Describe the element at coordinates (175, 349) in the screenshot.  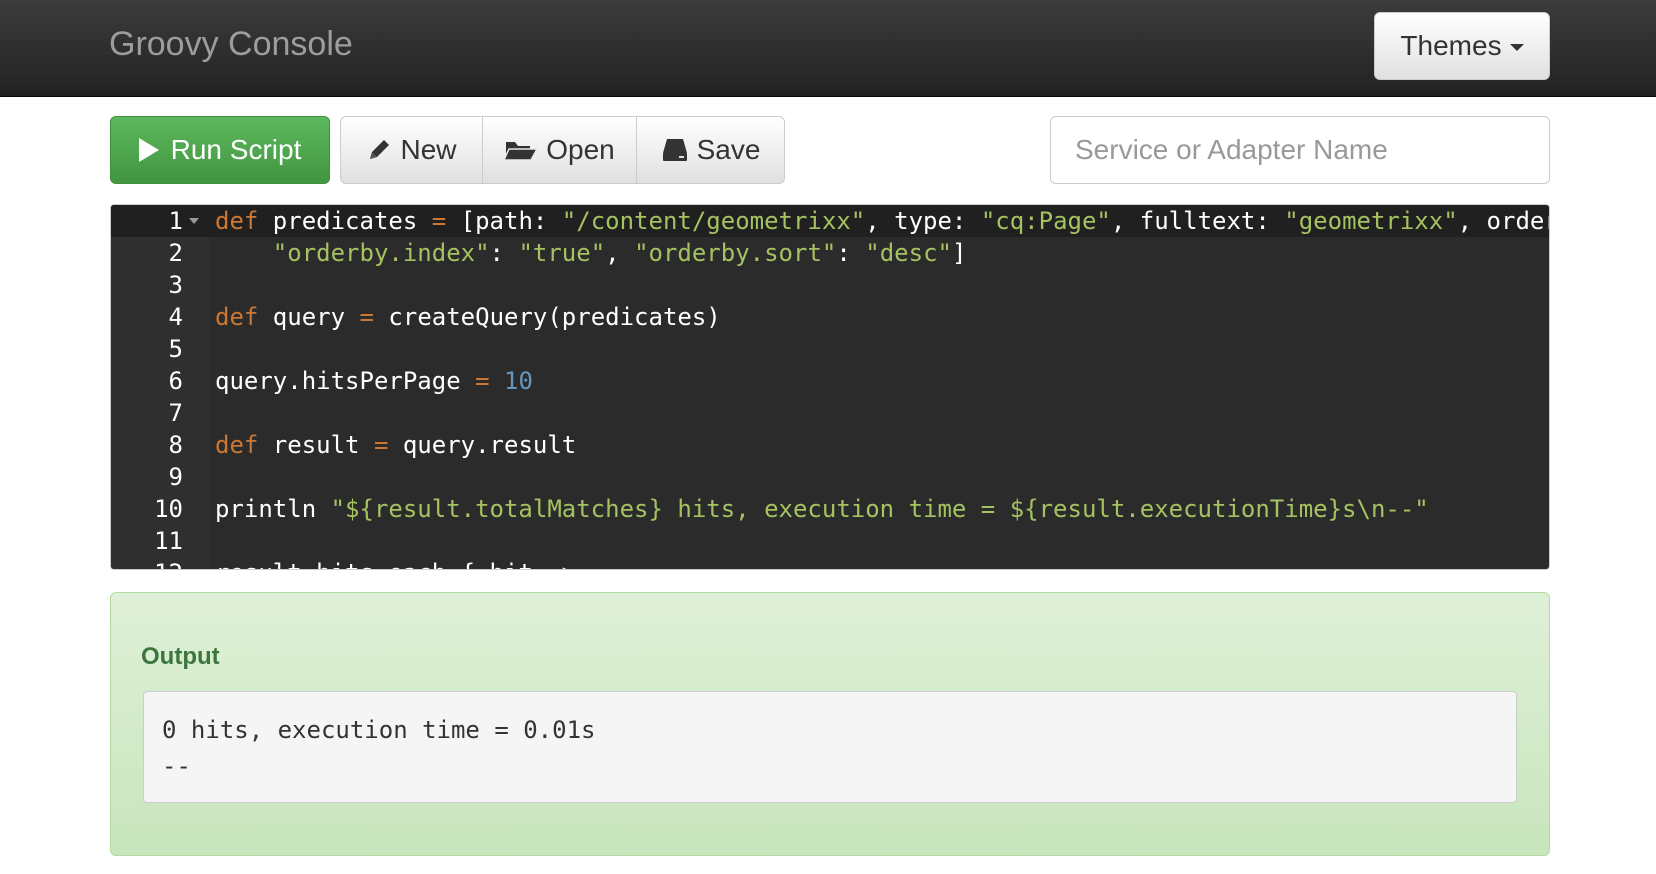
I see `line-number: 5` at that location.